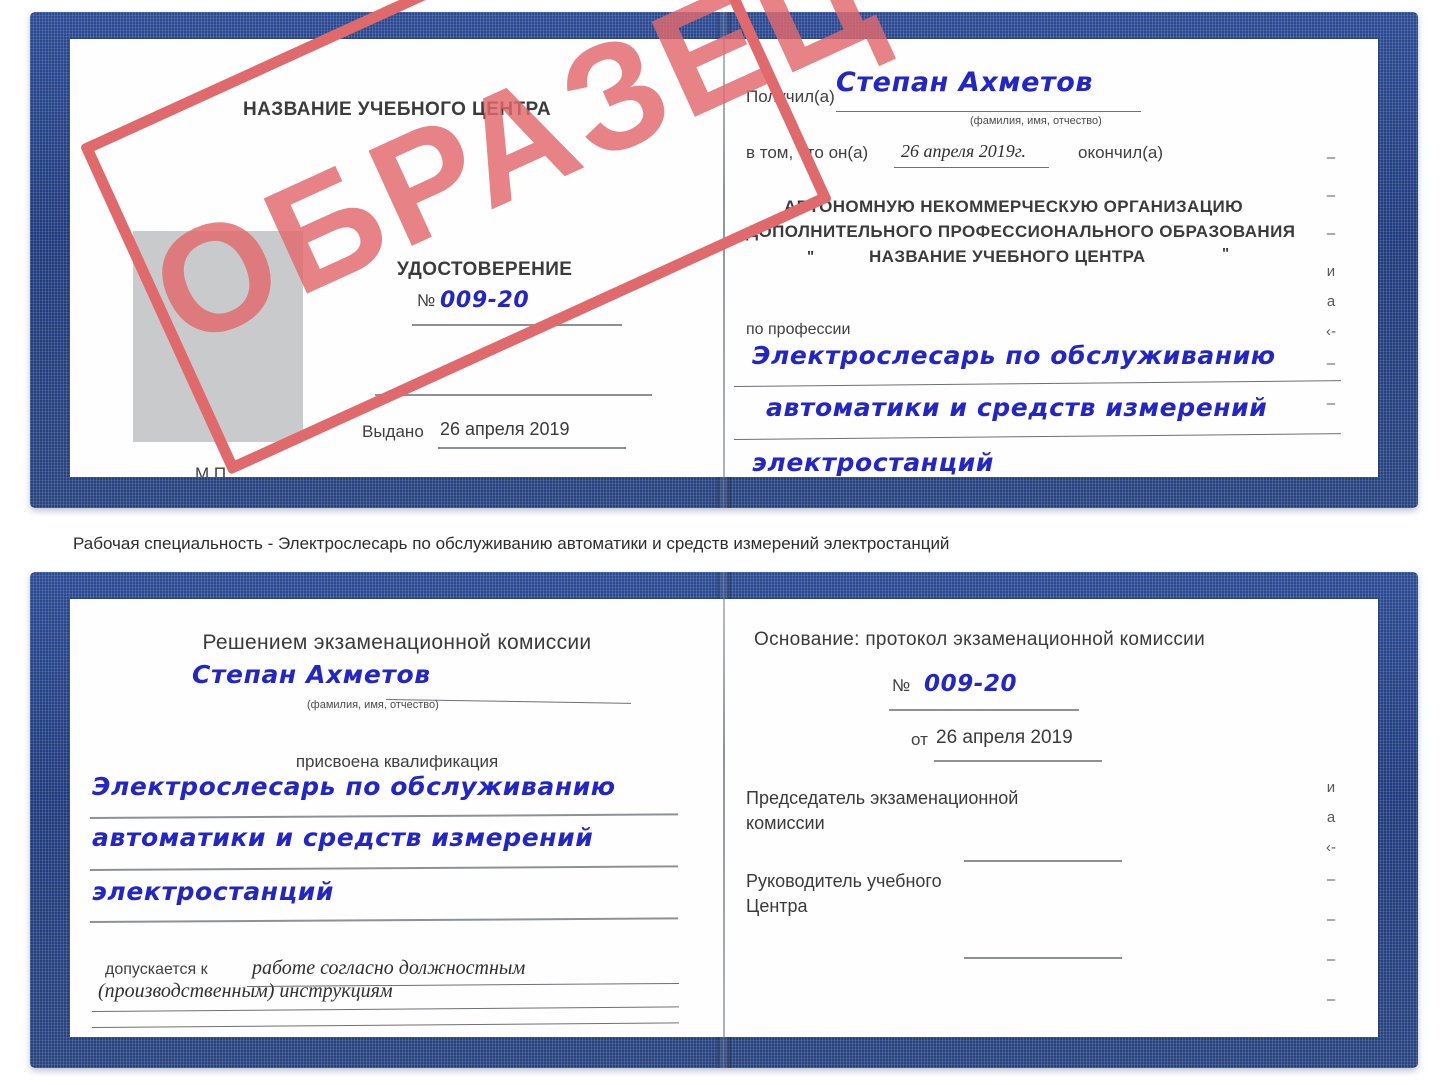 The height and width of the screenshot is (1085, 1448). Describe the element at coordinates (988, 111) in the screenshot. I see `received-rule` at that location.